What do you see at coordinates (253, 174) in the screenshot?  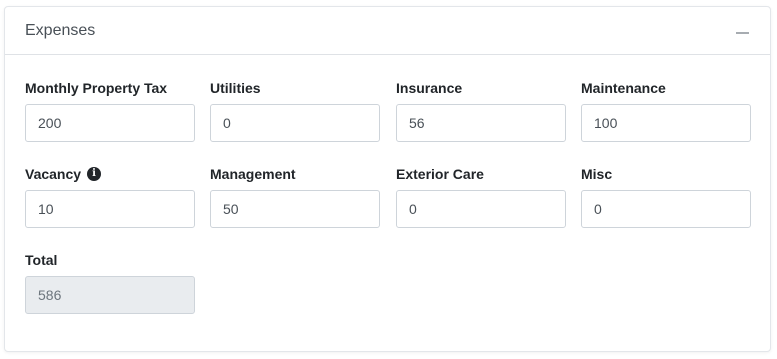 I see `field-label: Management` at bounding box center [253, 174].